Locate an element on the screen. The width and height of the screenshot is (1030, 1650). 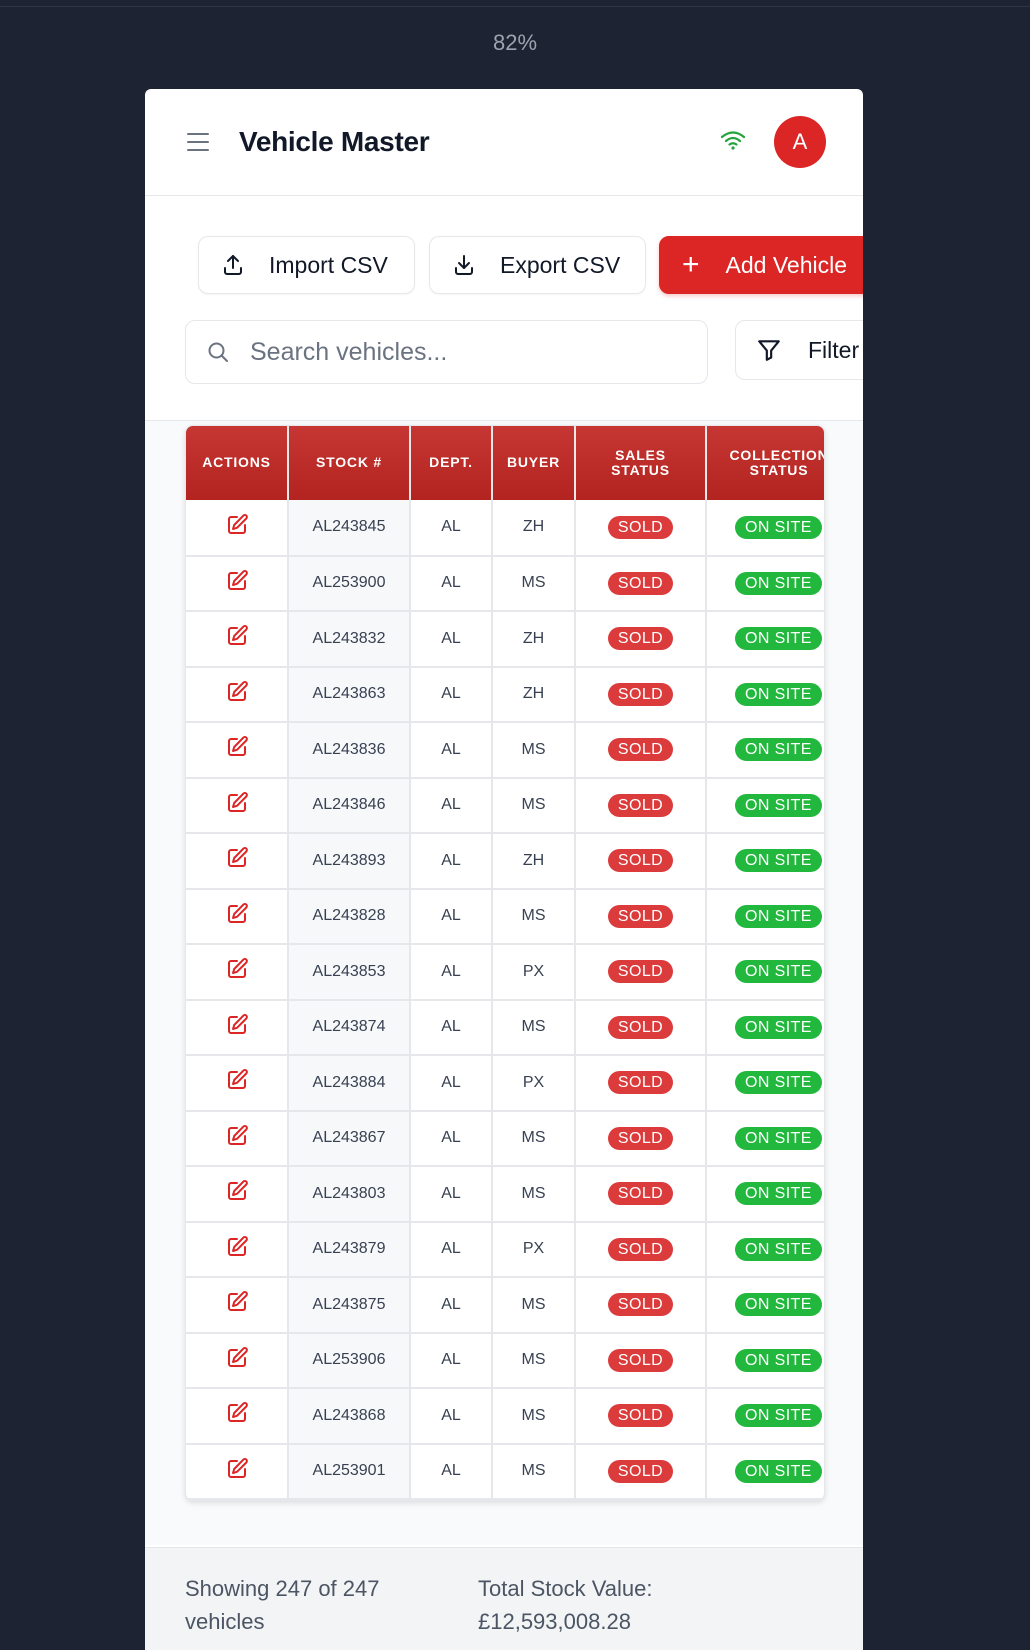
table-row: AL243884 AL PX SOLD ON SITE is located at coordinates (505, 1083).